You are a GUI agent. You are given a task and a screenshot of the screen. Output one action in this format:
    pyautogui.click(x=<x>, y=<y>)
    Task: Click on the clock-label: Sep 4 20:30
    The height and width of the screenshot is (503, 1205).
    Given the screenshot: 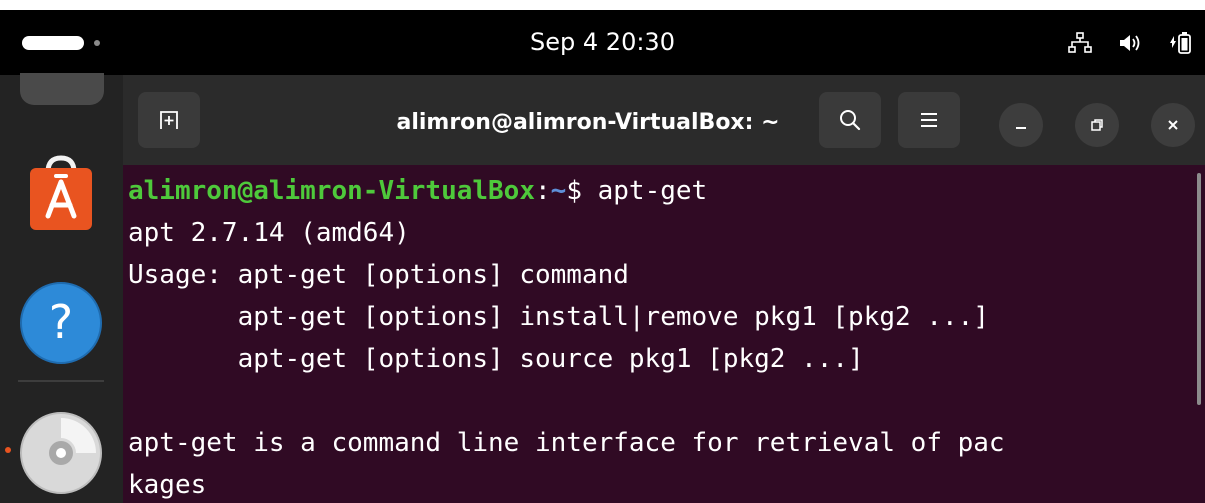 What is the action you would take?
    pyautogui.click(x=602, y=42)
    